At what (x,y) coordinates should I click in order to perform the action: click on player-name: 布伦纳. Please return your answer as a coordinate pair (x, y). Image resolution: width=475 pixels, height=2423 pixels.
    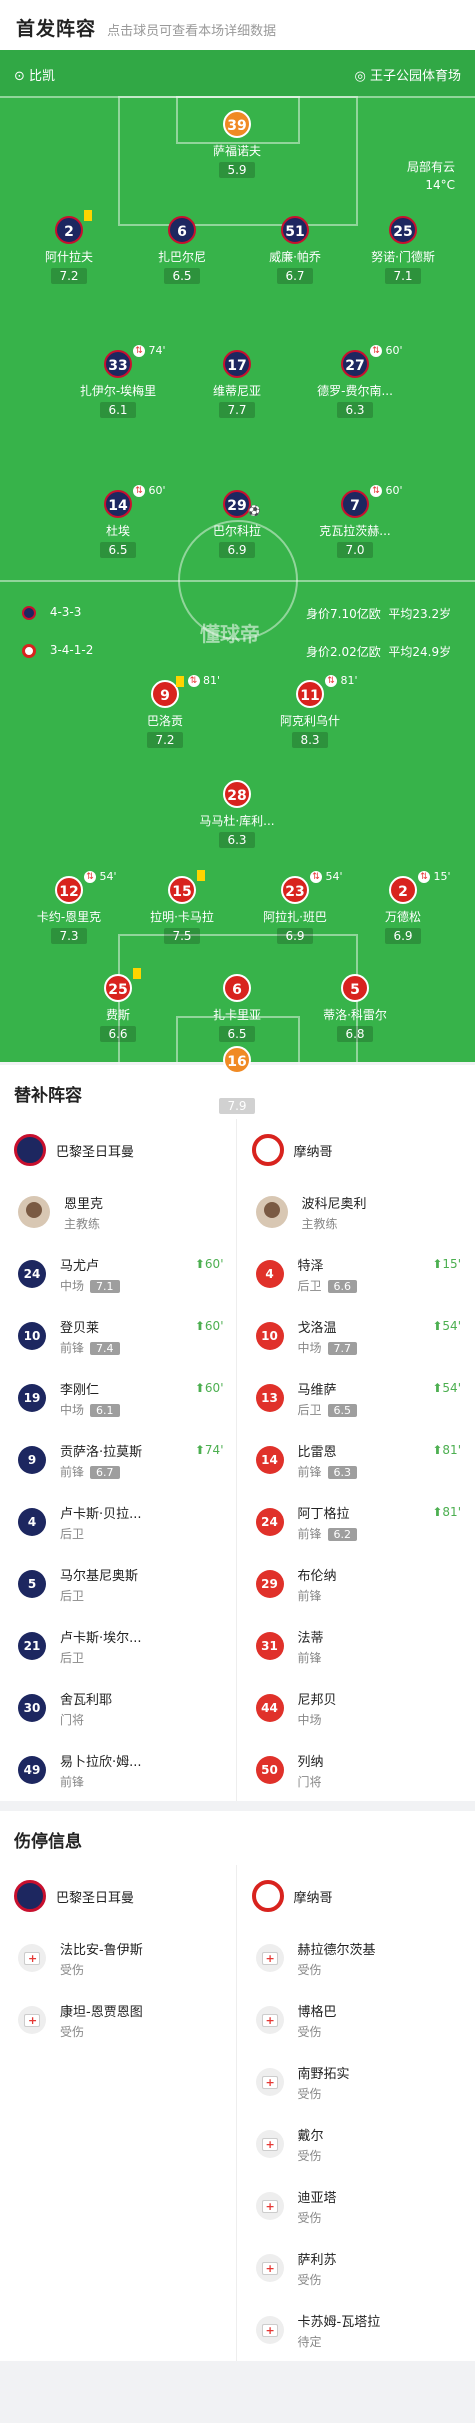
    Looking at the image, I should click on (317, 1576).